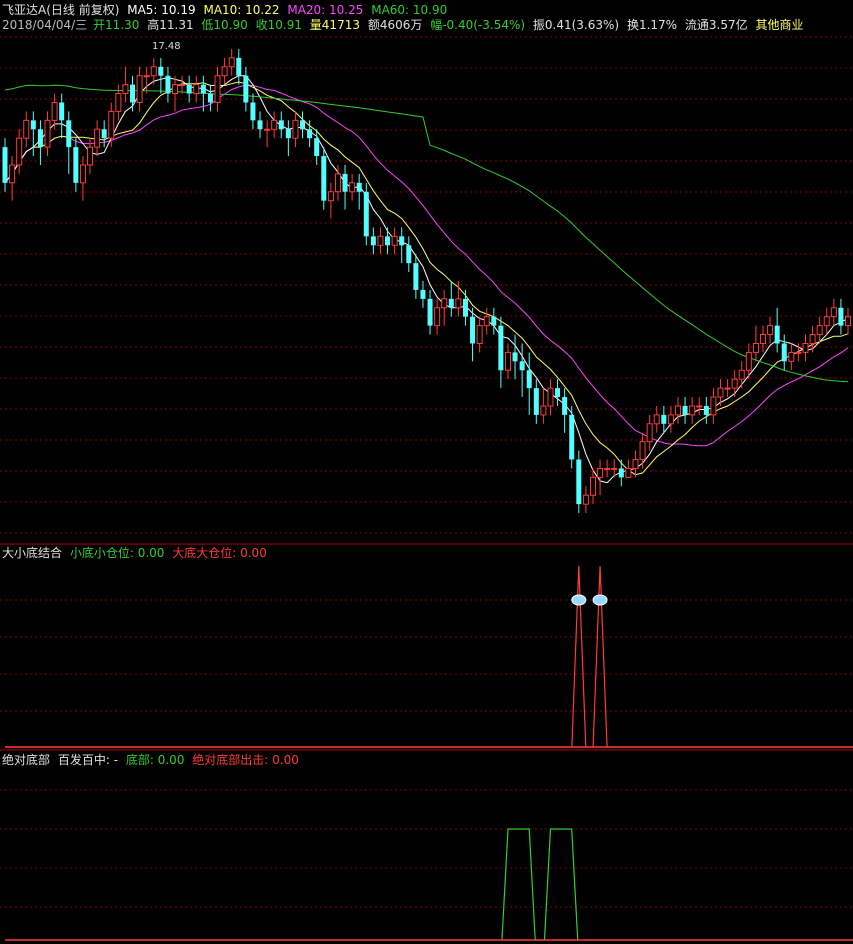  I want to click on panel3-title-row: 绝对底部 百发百中: - 底部: 0.00 绝对底部出击: 0.00, so click(152, 760).